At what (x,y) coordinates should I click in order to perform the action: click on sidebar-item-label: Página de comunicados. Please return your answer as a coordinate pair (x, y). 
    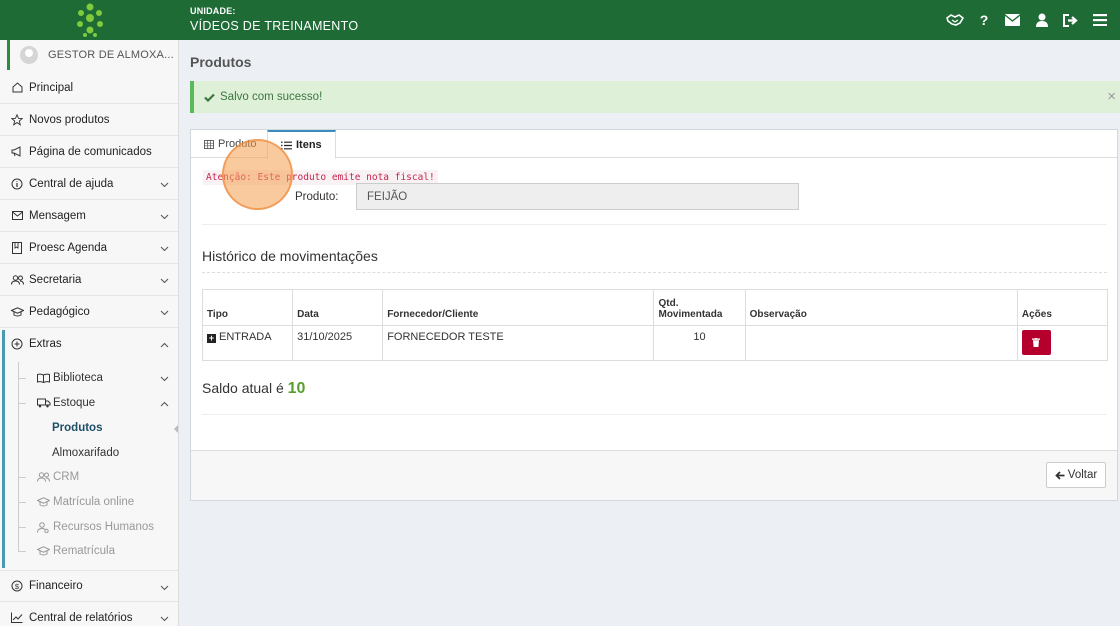
    Looking at the image, I should click on (90, 151).